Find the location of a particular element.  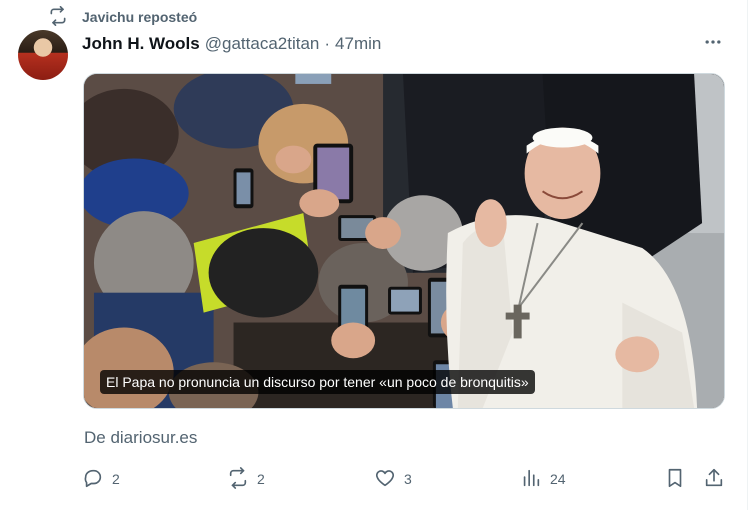

more-options-button is located at coordinates (713, 44).